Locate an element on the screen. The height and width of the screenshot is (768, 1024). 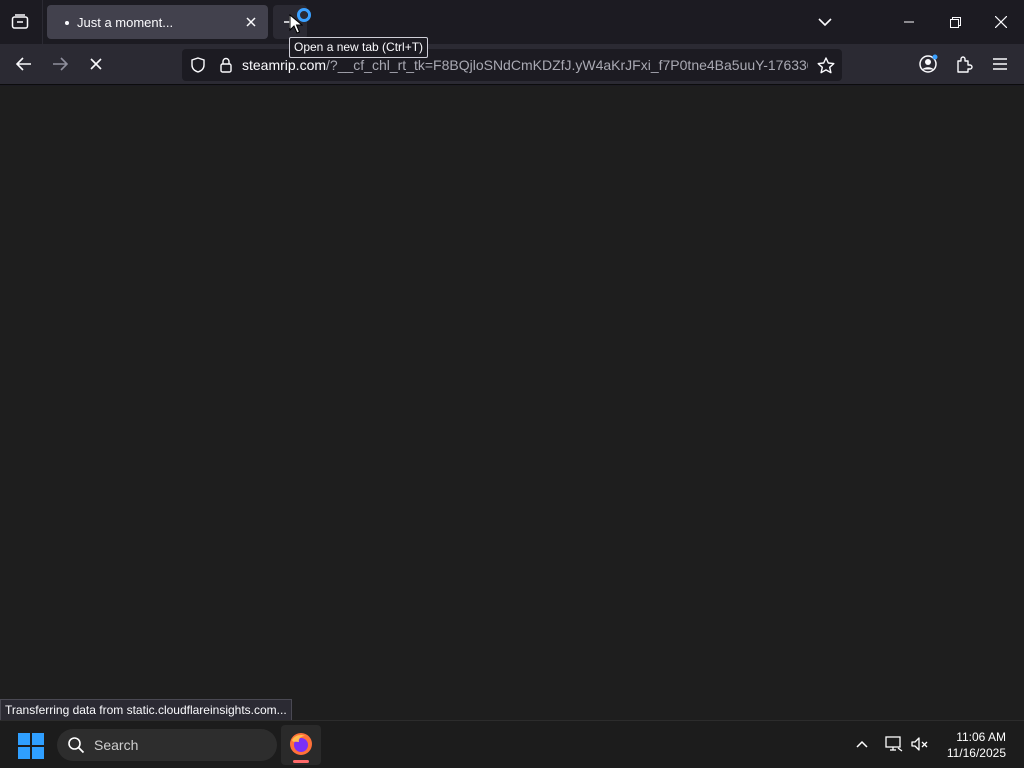
close-window-button is located at coordinates (1001, 22).